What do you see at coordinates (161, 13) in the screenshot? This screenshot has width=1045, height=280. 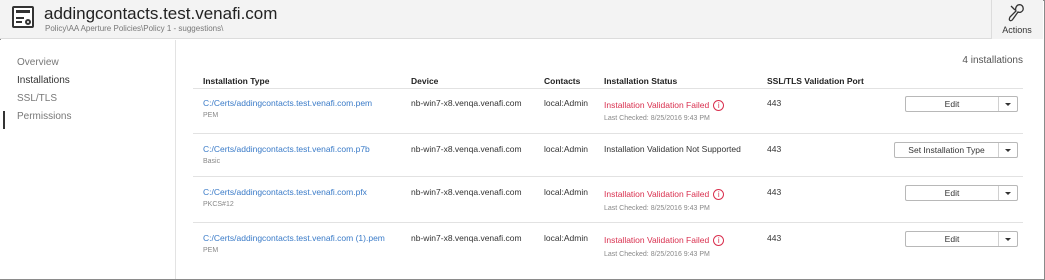 I see `page-title: addingcontacts.test.venafi.com` at bounding box center [161, 13].